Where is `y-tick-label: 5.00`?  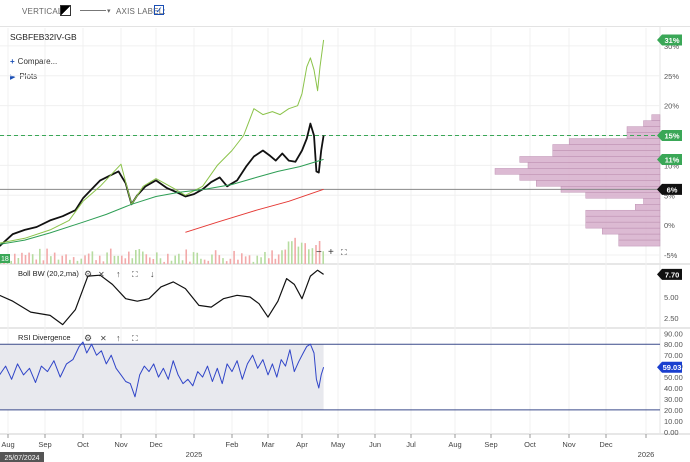 y-tick-label: 5.00 is located at coordinates (671, 297).